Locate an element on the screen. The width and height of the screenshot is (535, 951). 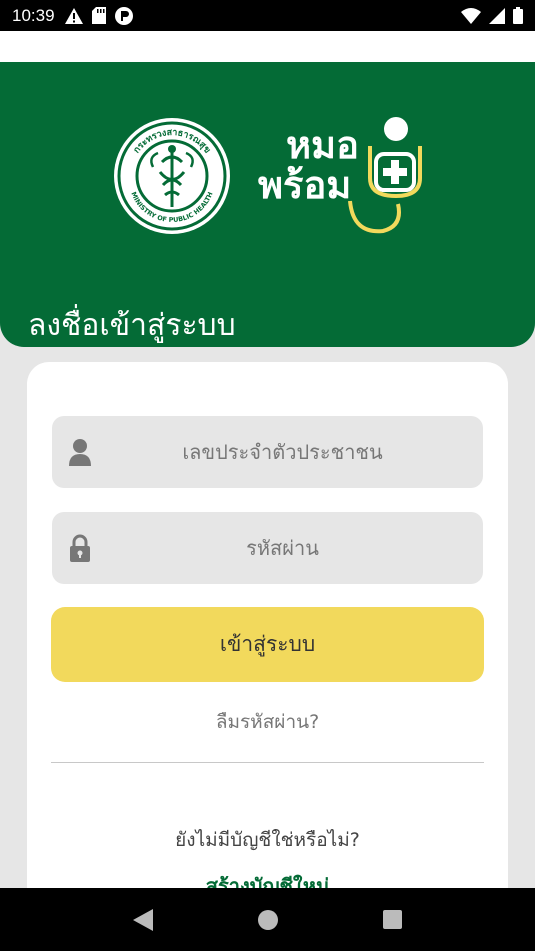
toolbar-strip is located at coordinates (267, 46).